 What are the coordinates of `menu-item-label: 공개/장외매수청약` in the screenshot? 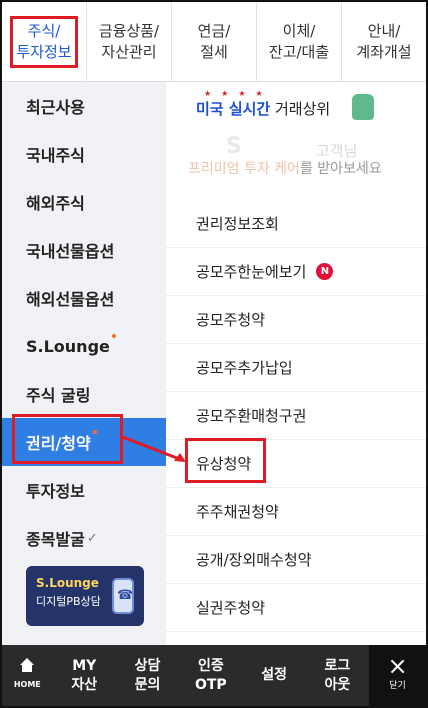 It's located at (254, 560).